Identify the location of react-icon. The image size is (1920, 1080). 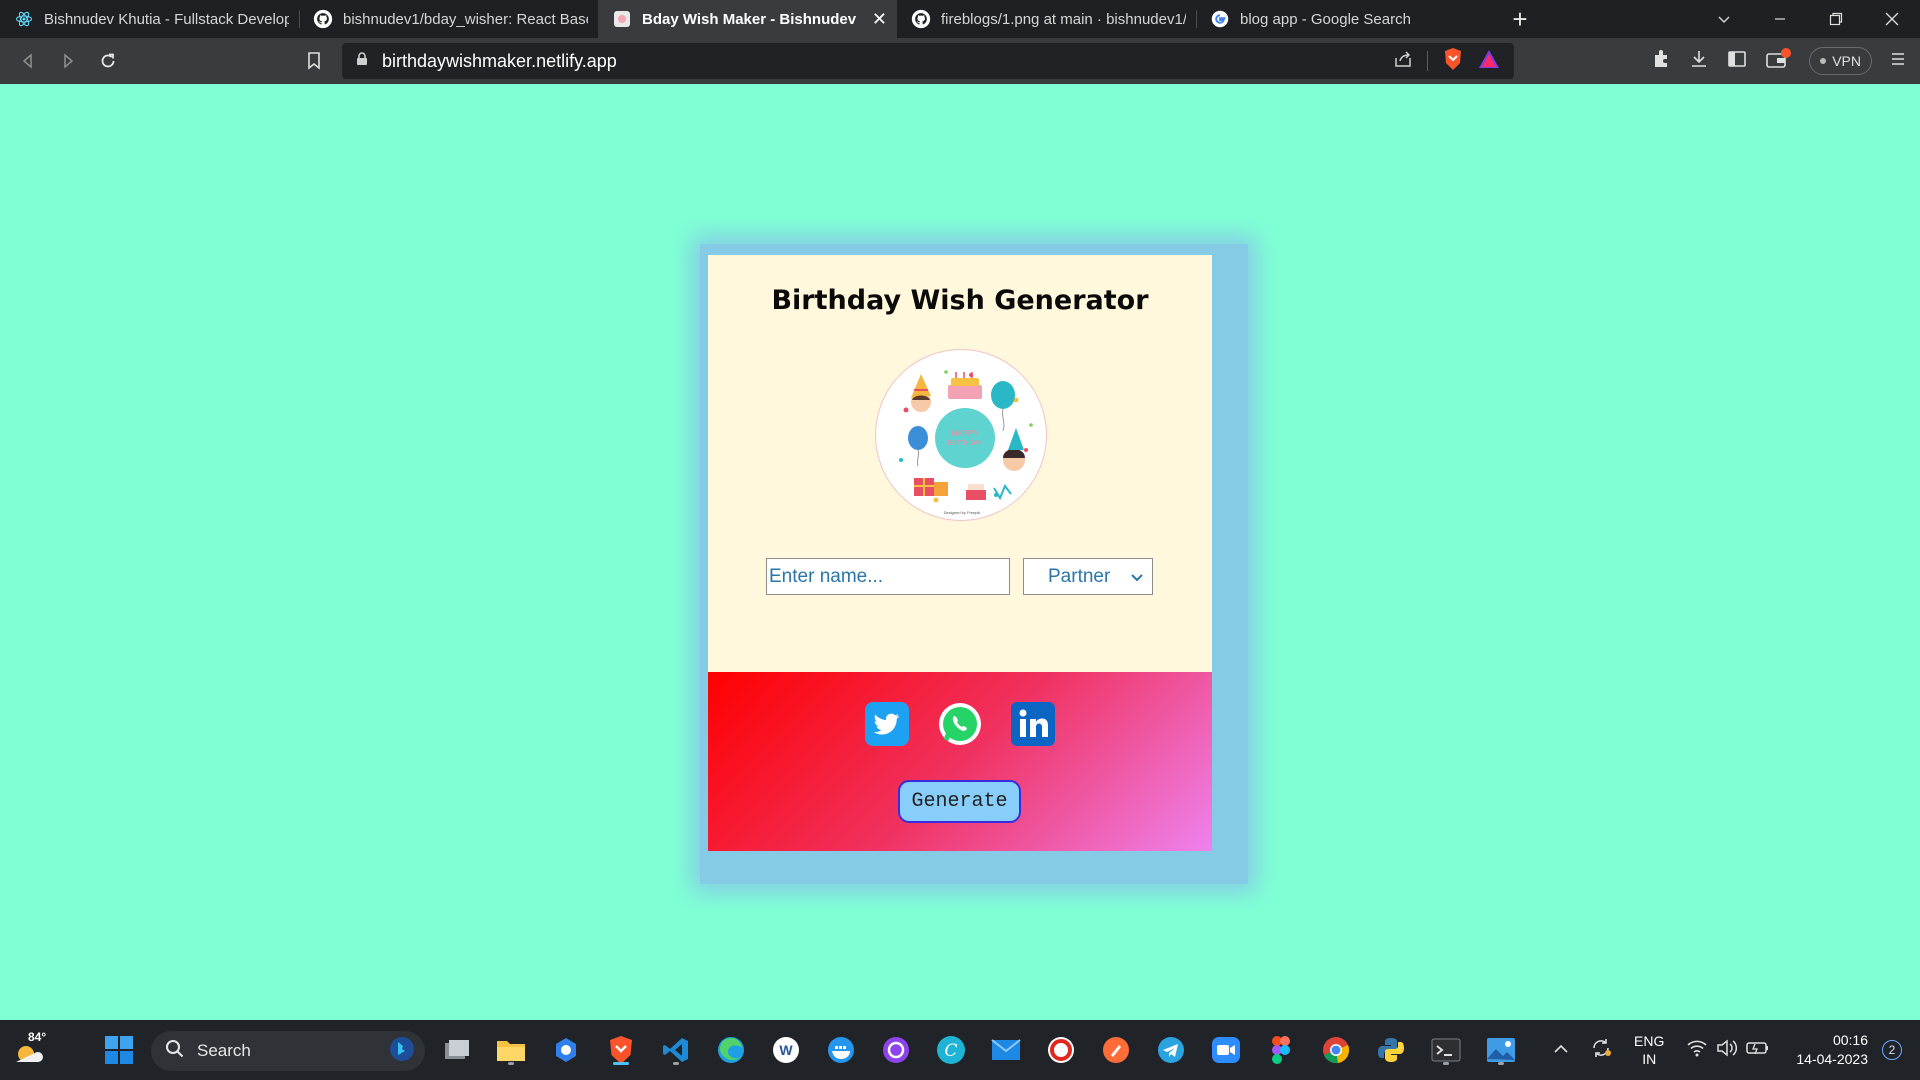
(24, 19).